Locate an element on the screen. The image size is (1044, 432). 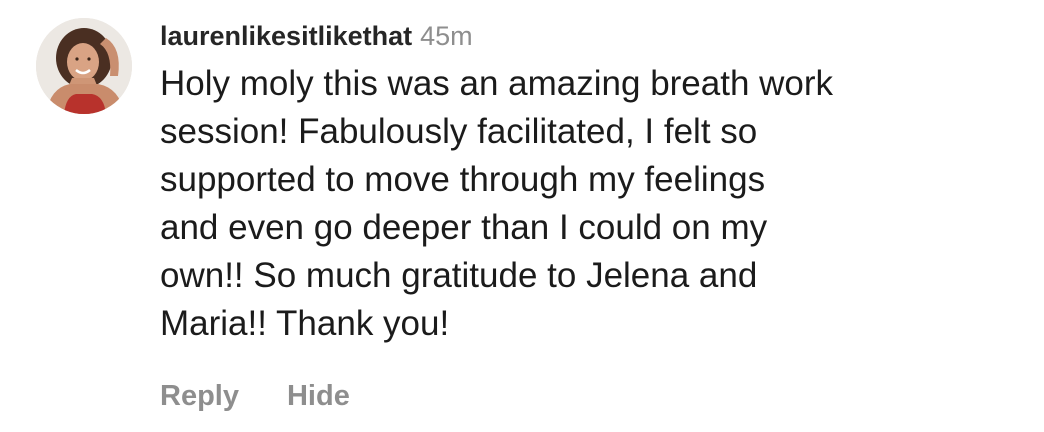
avatar is located at coordinates (84, 66).